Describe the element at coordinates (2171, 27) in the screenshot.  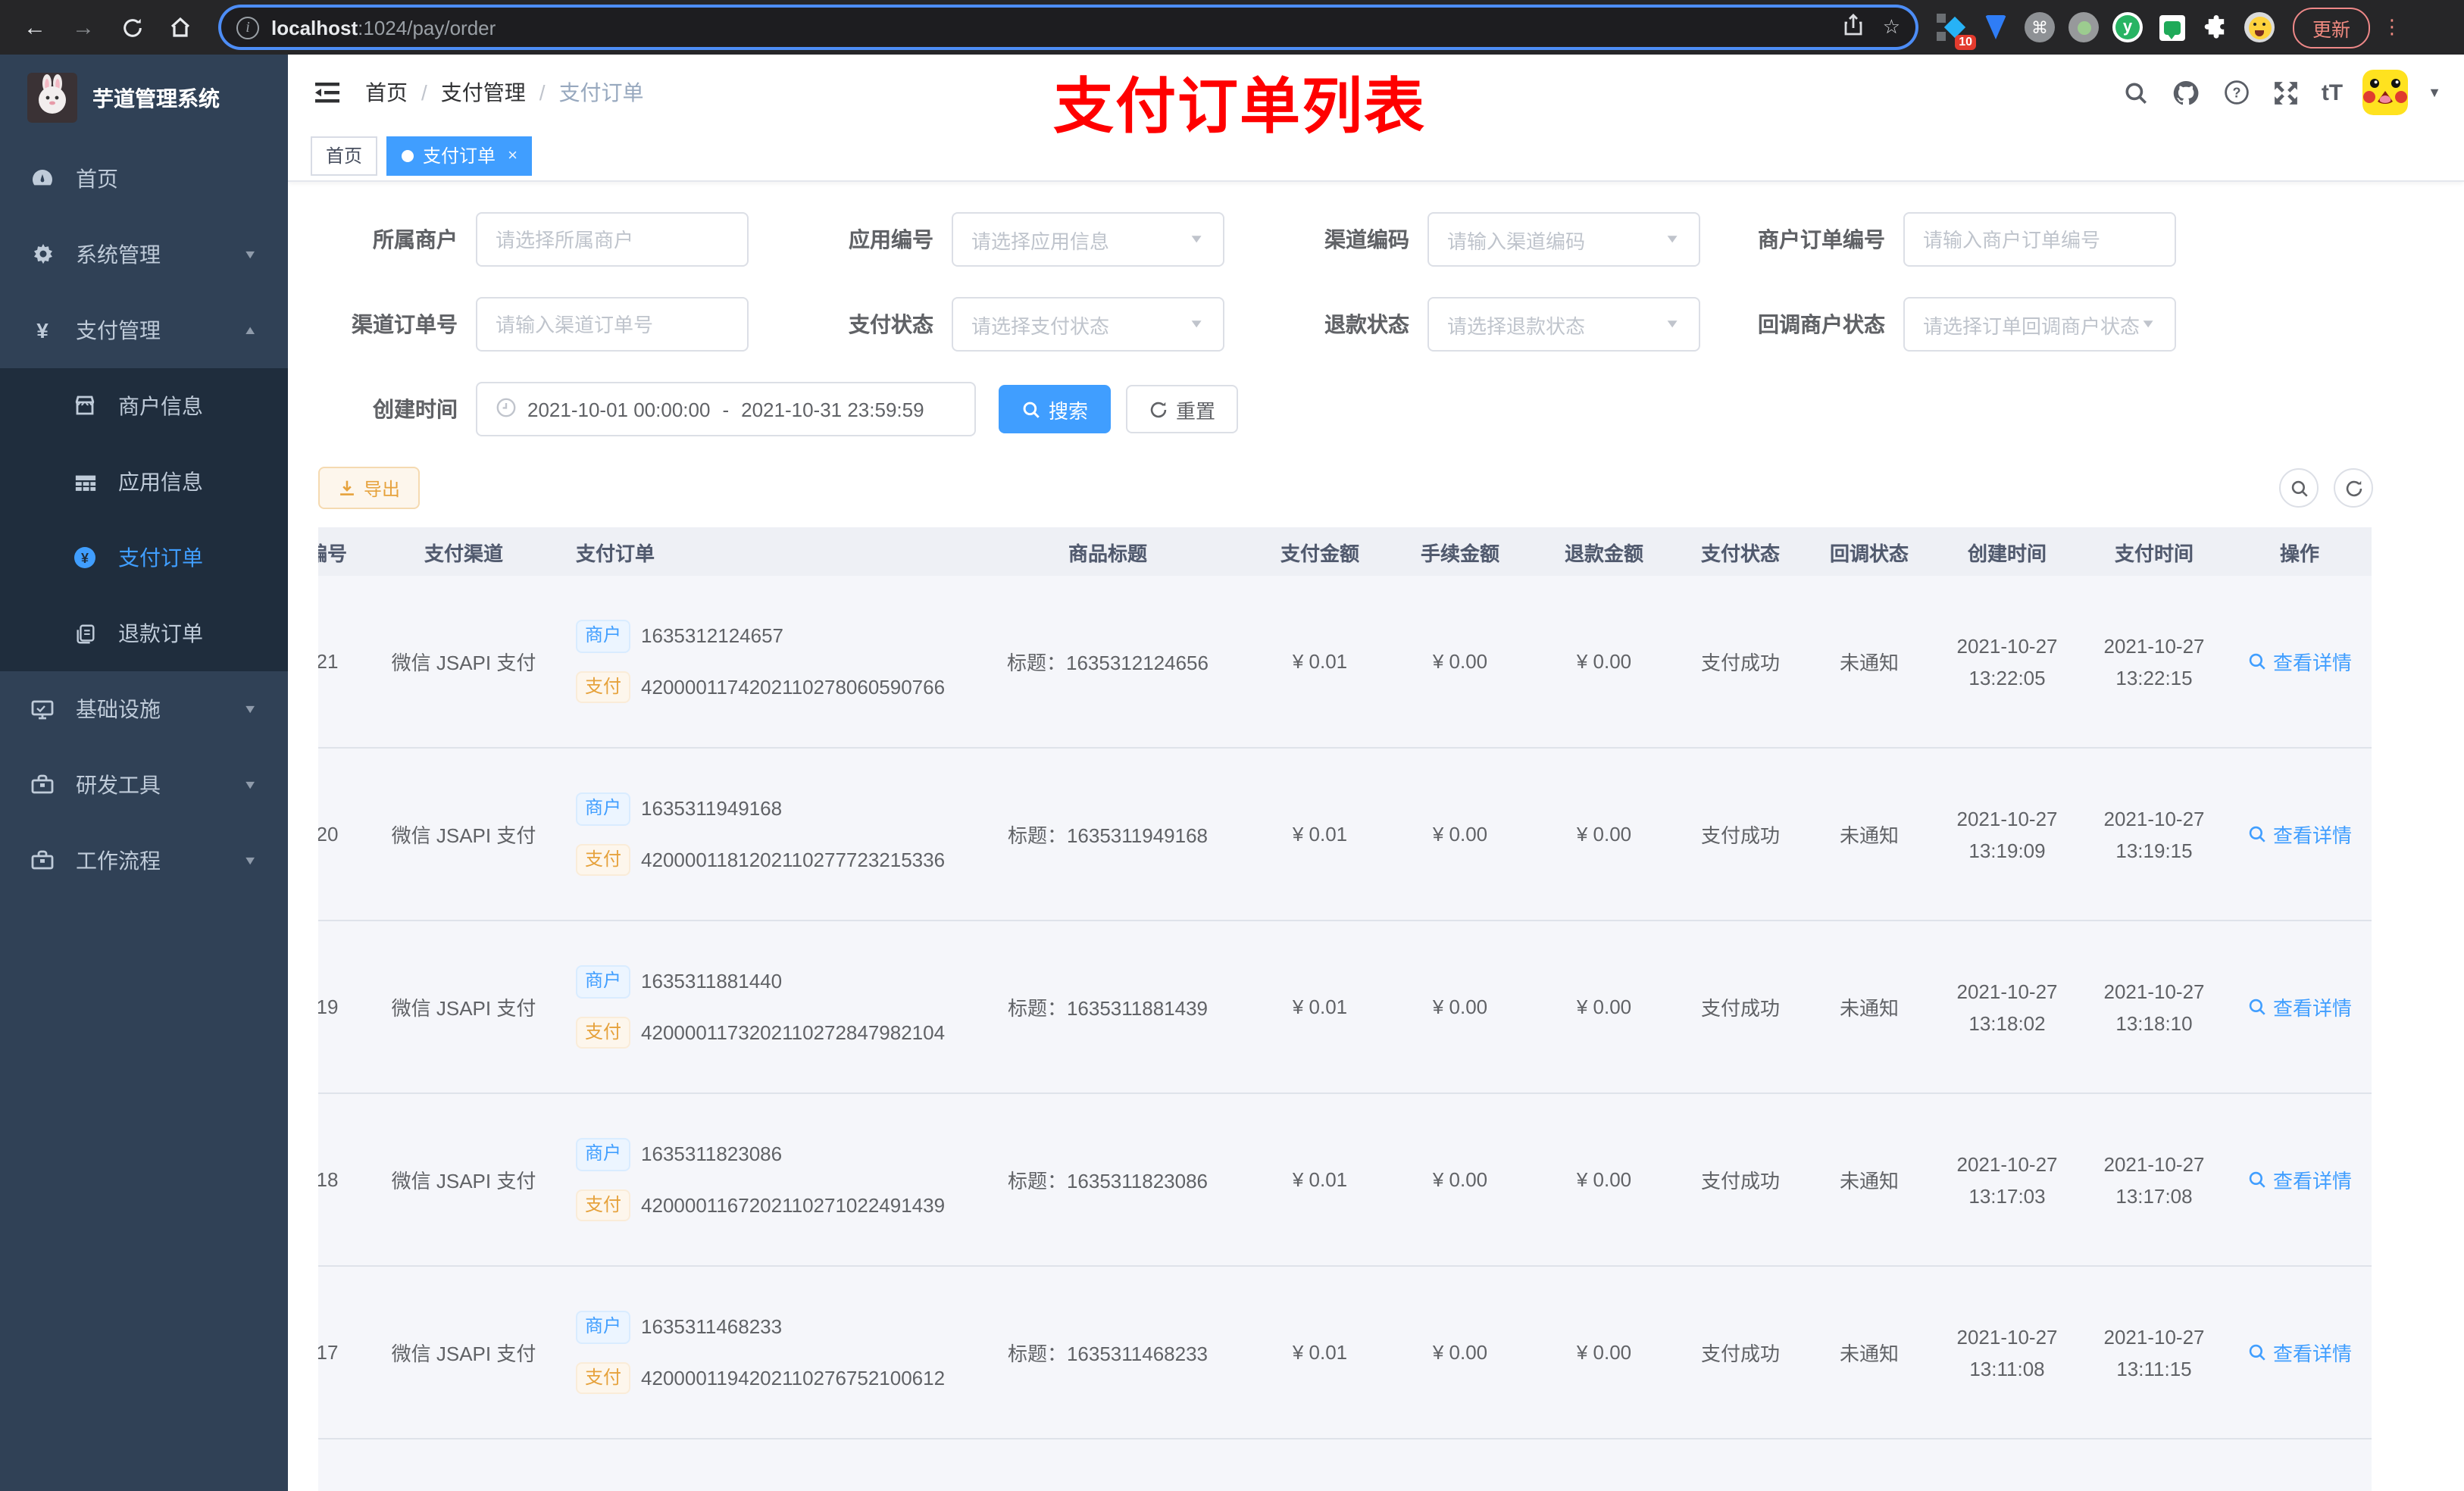
I see `extension-chat-icon` at that location.